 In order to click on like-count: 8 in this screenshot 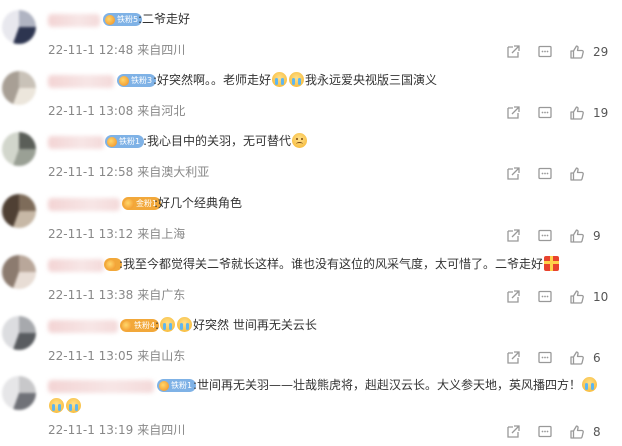, I will do `click(597, 432)`.